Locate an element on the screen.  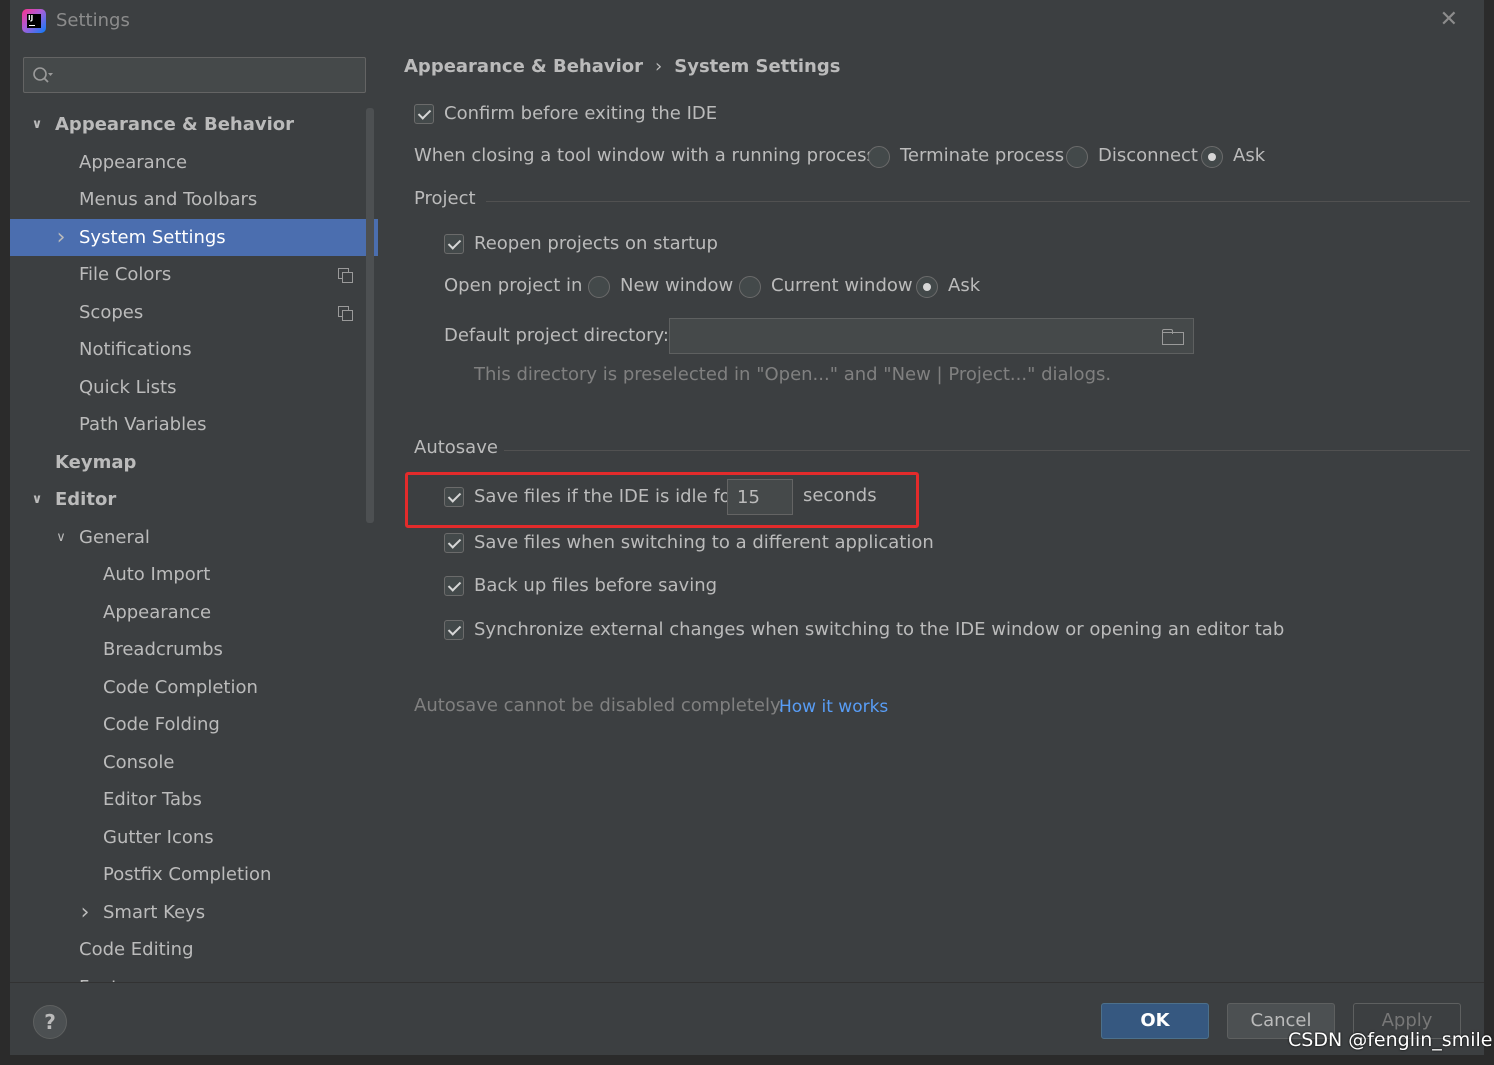
save-idle-label: Save files if the IDE is idle for is located at coordinates (606, 496).